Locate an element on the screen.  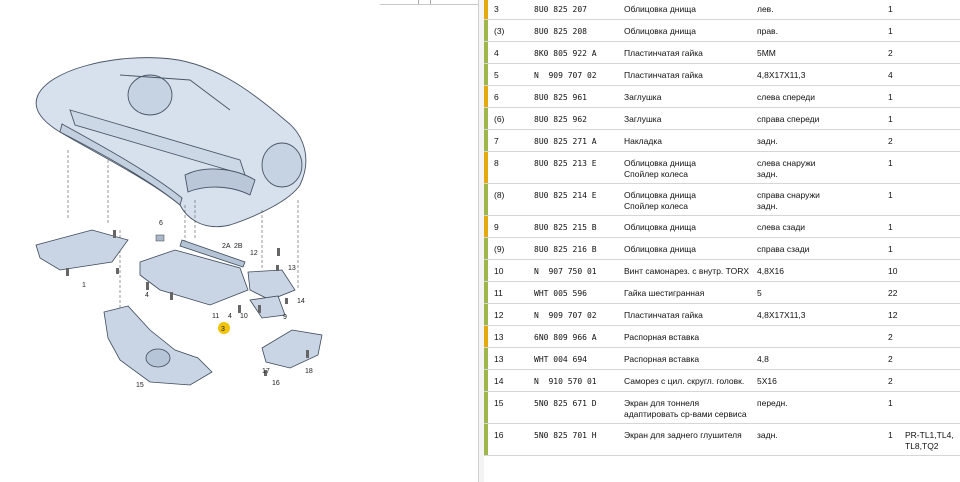
position-cell: 6 is located at coordinates (496, 97).